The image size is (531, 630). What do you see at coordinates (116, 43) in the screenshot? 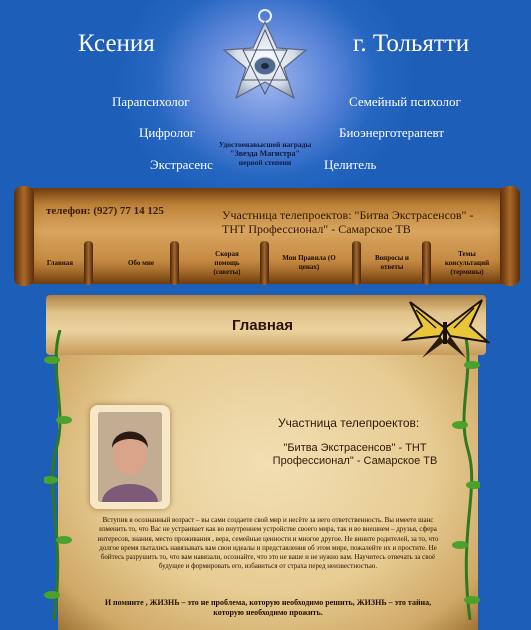
I see `site-owner-name: Ксения` at bounding box center [116, 43].